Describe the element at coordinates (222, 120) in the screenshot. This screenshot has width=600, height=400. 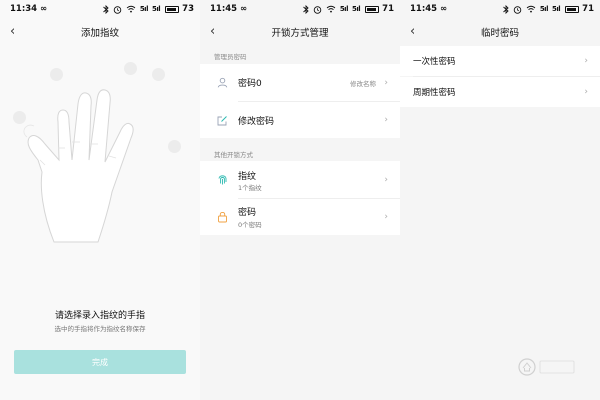
I see `edit-icon` at that location.